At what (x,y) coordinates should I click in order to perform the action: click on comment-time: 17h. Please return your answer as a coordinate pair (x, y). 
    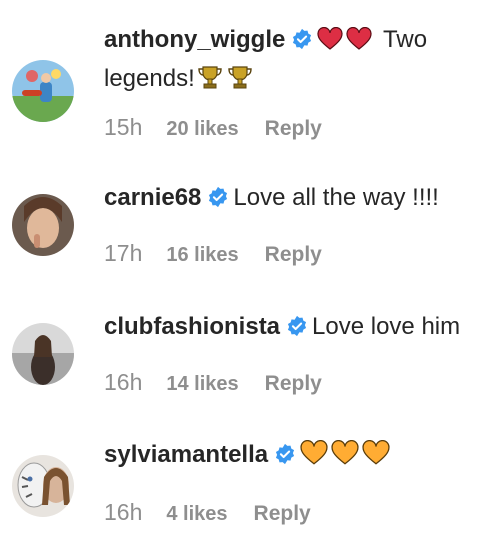
    Looking at the image, I should click on (123, 253).